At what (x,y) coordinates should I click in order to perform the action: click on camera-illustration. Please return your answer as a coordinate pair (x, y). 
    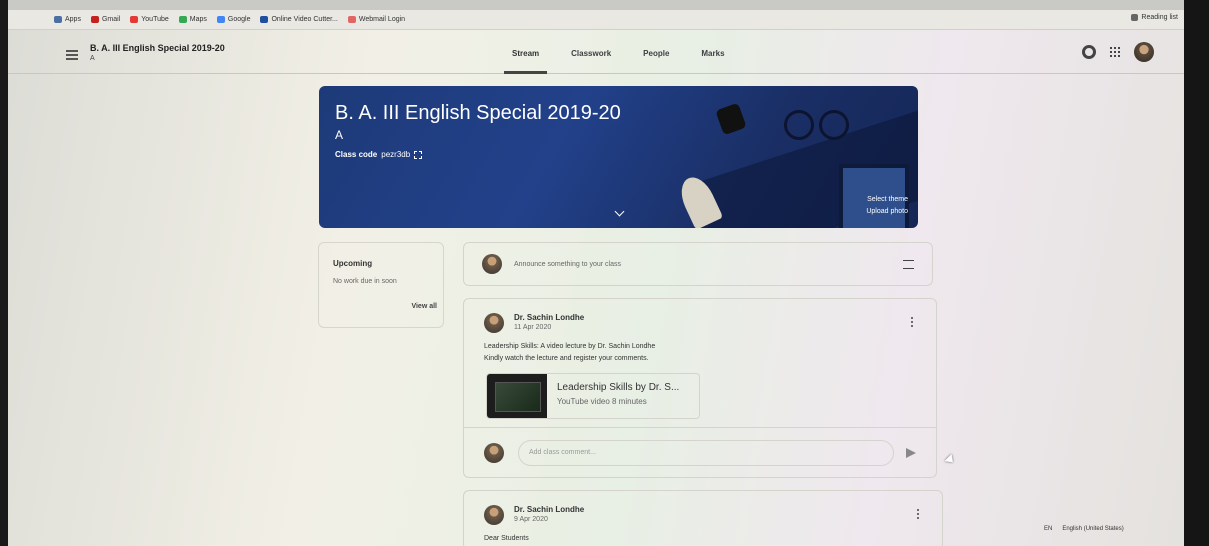
    Looking at the image, I should click on (731, 119).